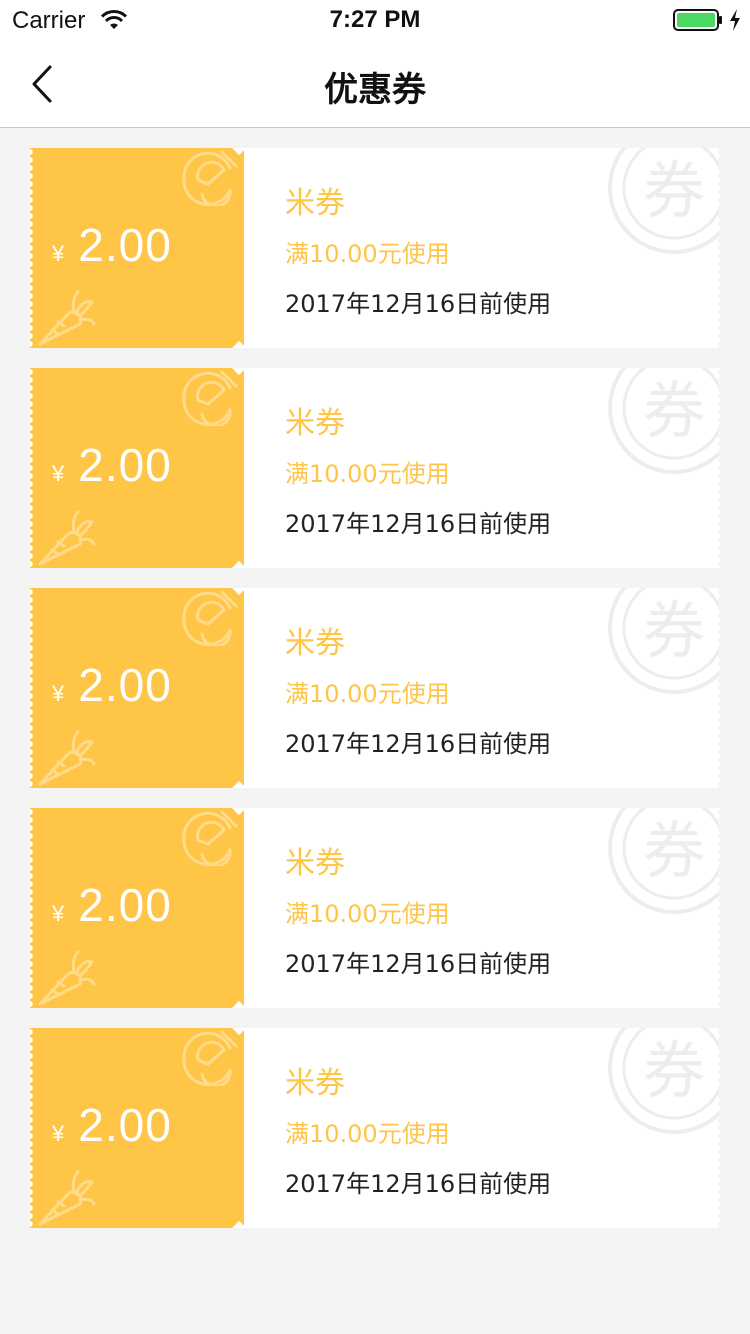 The width and height of the screenshot is (750, 1334). I want to click on clock: 7:27 PM, so click(375, 19).